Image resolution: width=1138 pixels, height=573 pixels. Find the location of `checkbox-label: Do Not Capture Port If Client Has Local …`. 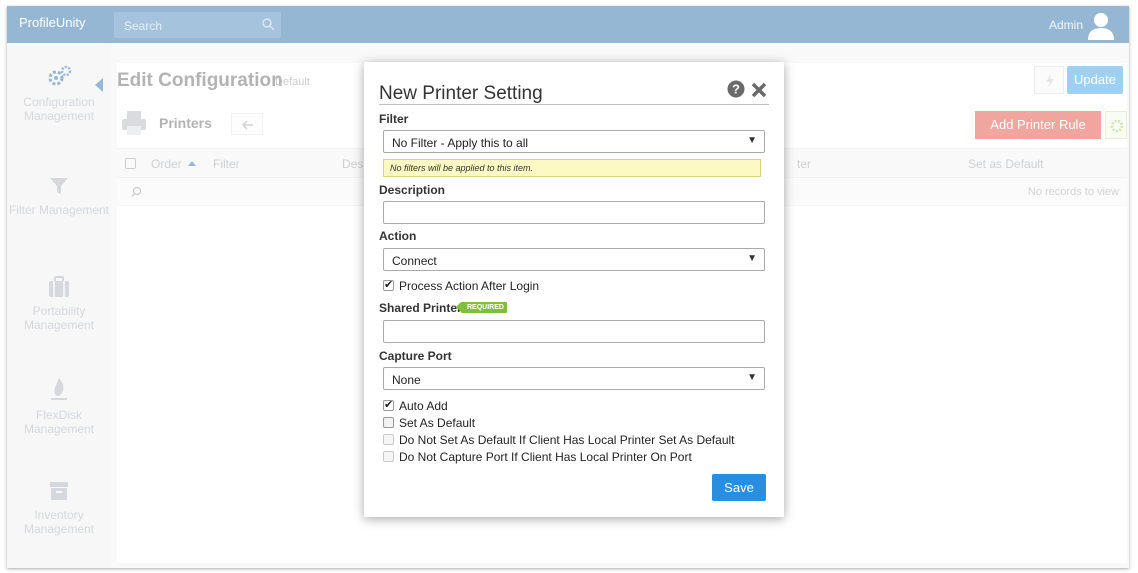

checkbox-label: Do Not Capture Port If Client Has Local … is located at coordinates (545, 457).